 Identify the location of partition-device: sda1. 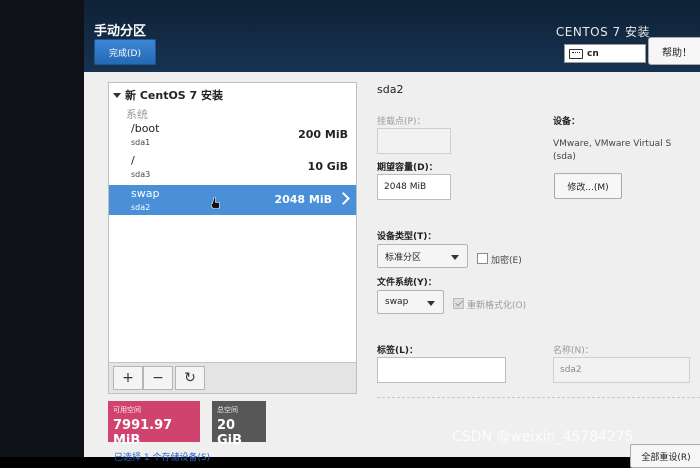
(141, 142).